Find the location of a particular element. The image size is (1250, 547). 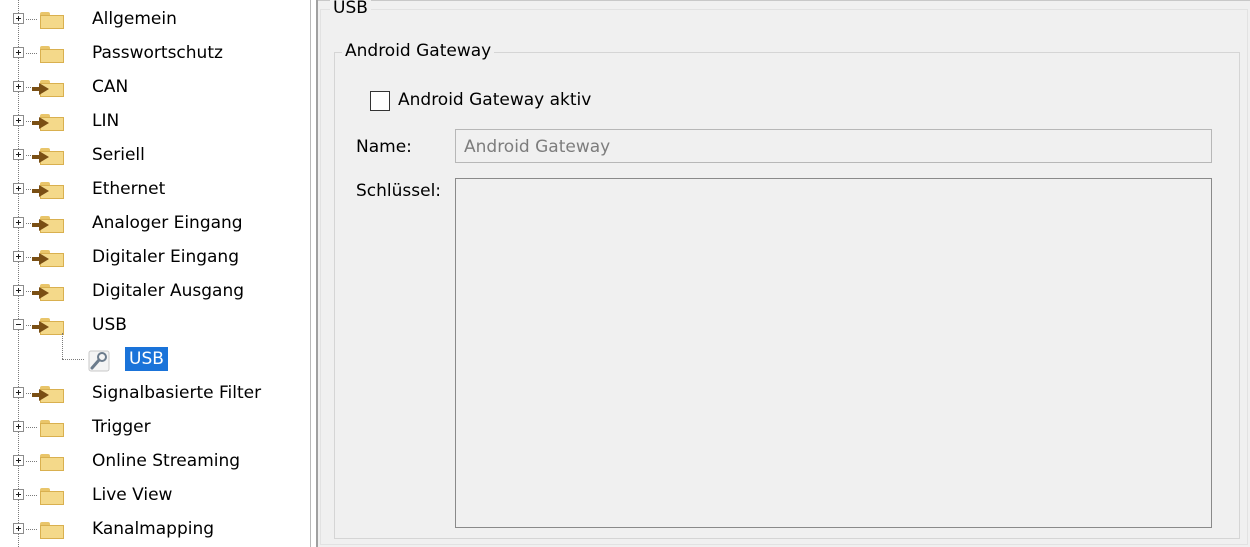

tree-item-label: Allgemein is located at coordinates (134, 19).